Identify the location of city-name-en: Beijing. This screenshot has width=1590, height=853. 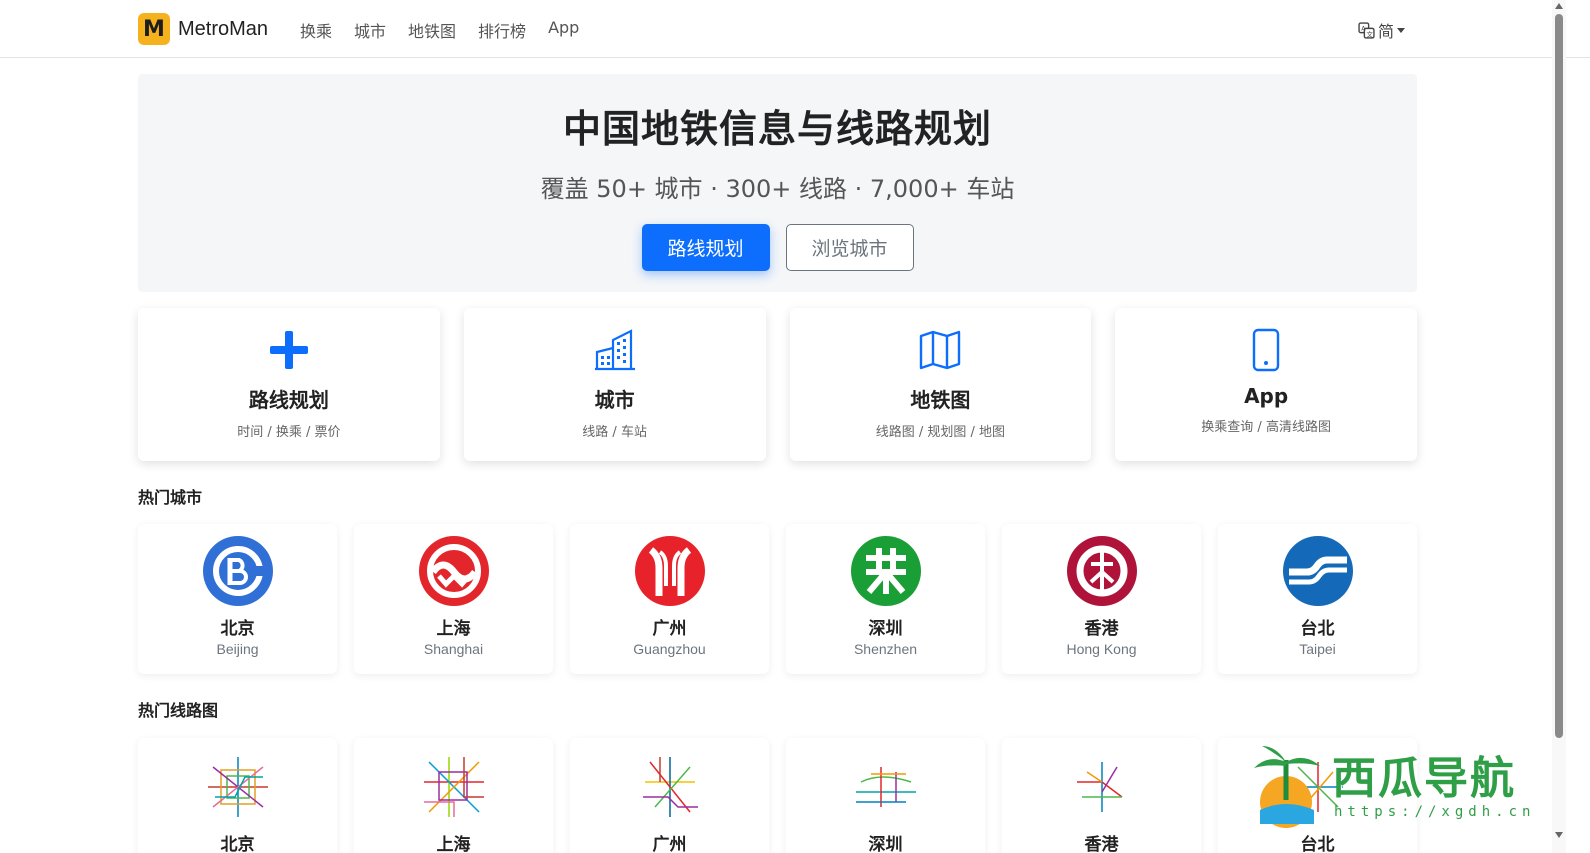
(237, 649).